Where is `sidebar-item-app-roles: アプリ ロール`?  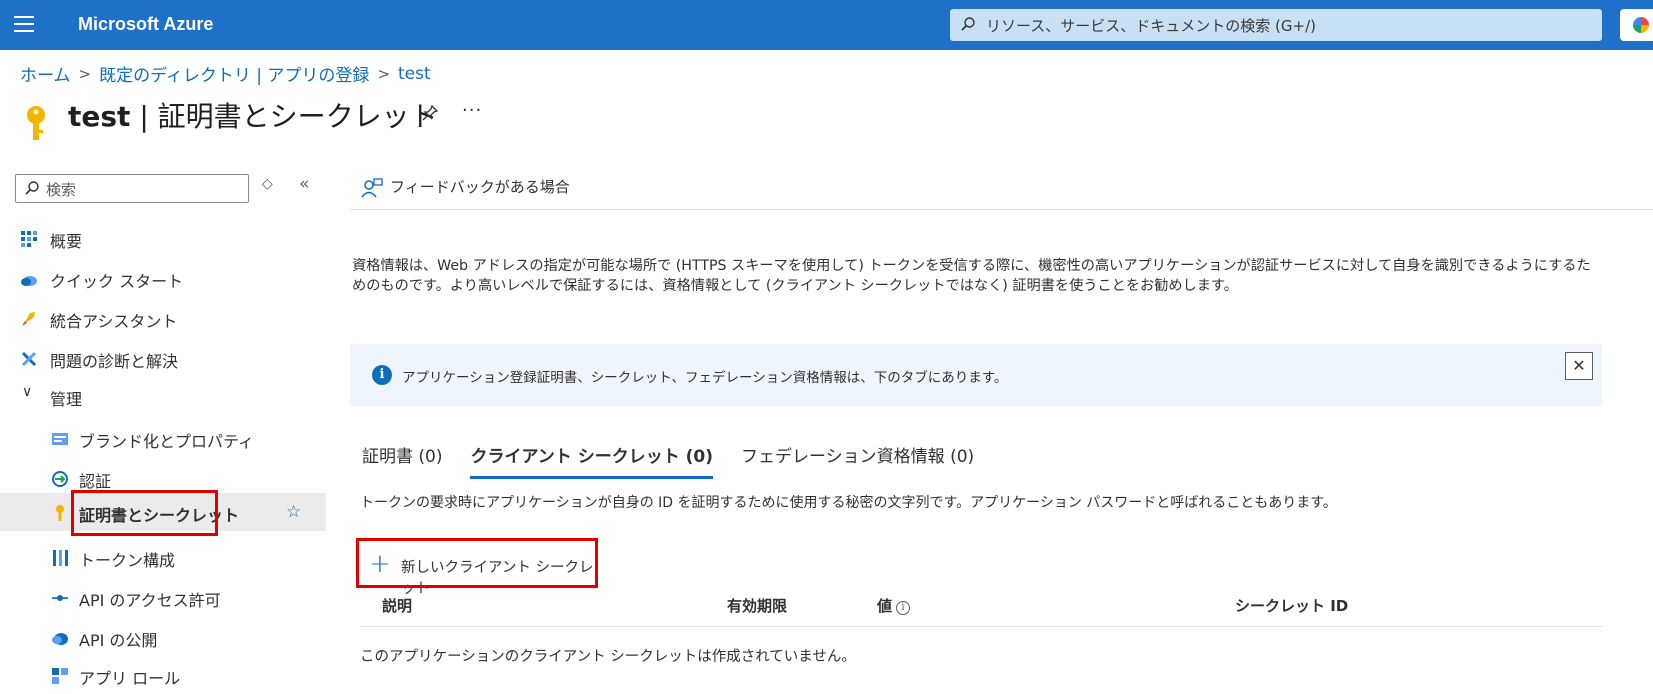 sidebar-item-app-roles: アプリ ロール is located at coordinates (163, 675).